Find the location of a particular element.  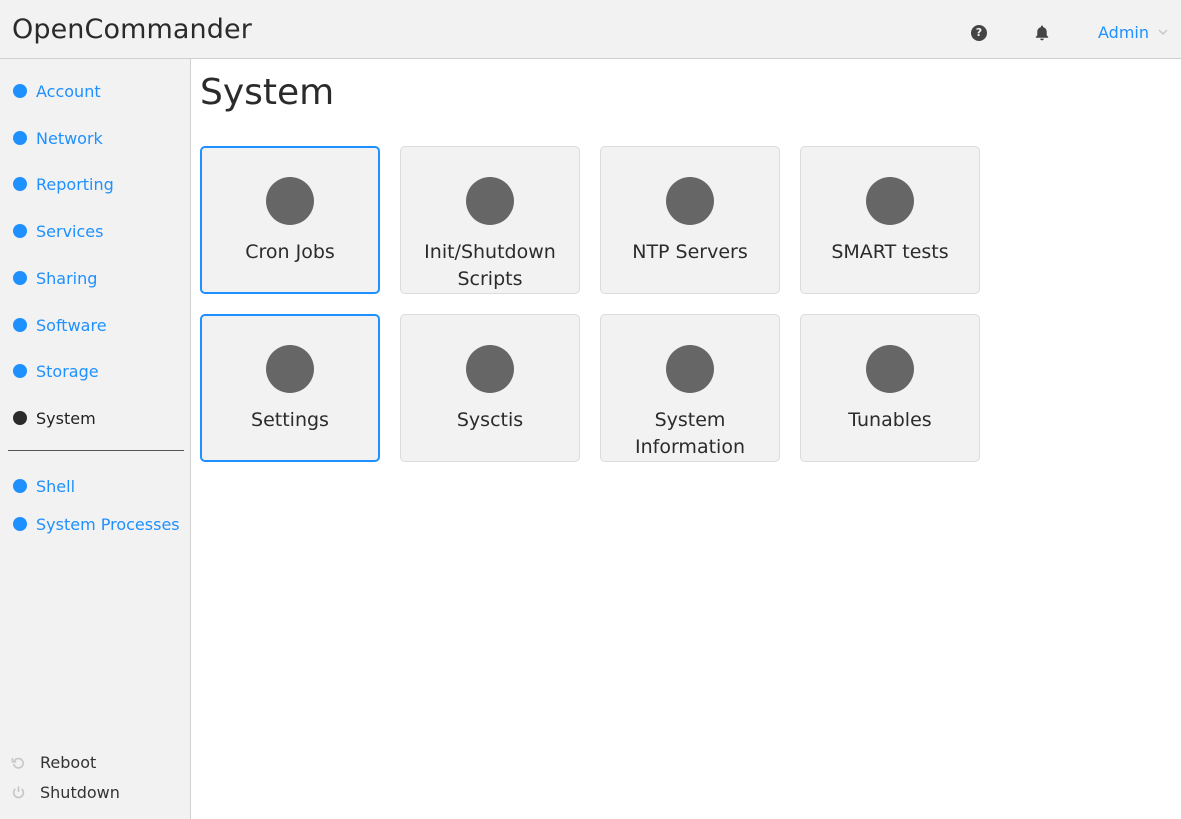

sidebar-item-label: Account is located at coordinates (68, 91).